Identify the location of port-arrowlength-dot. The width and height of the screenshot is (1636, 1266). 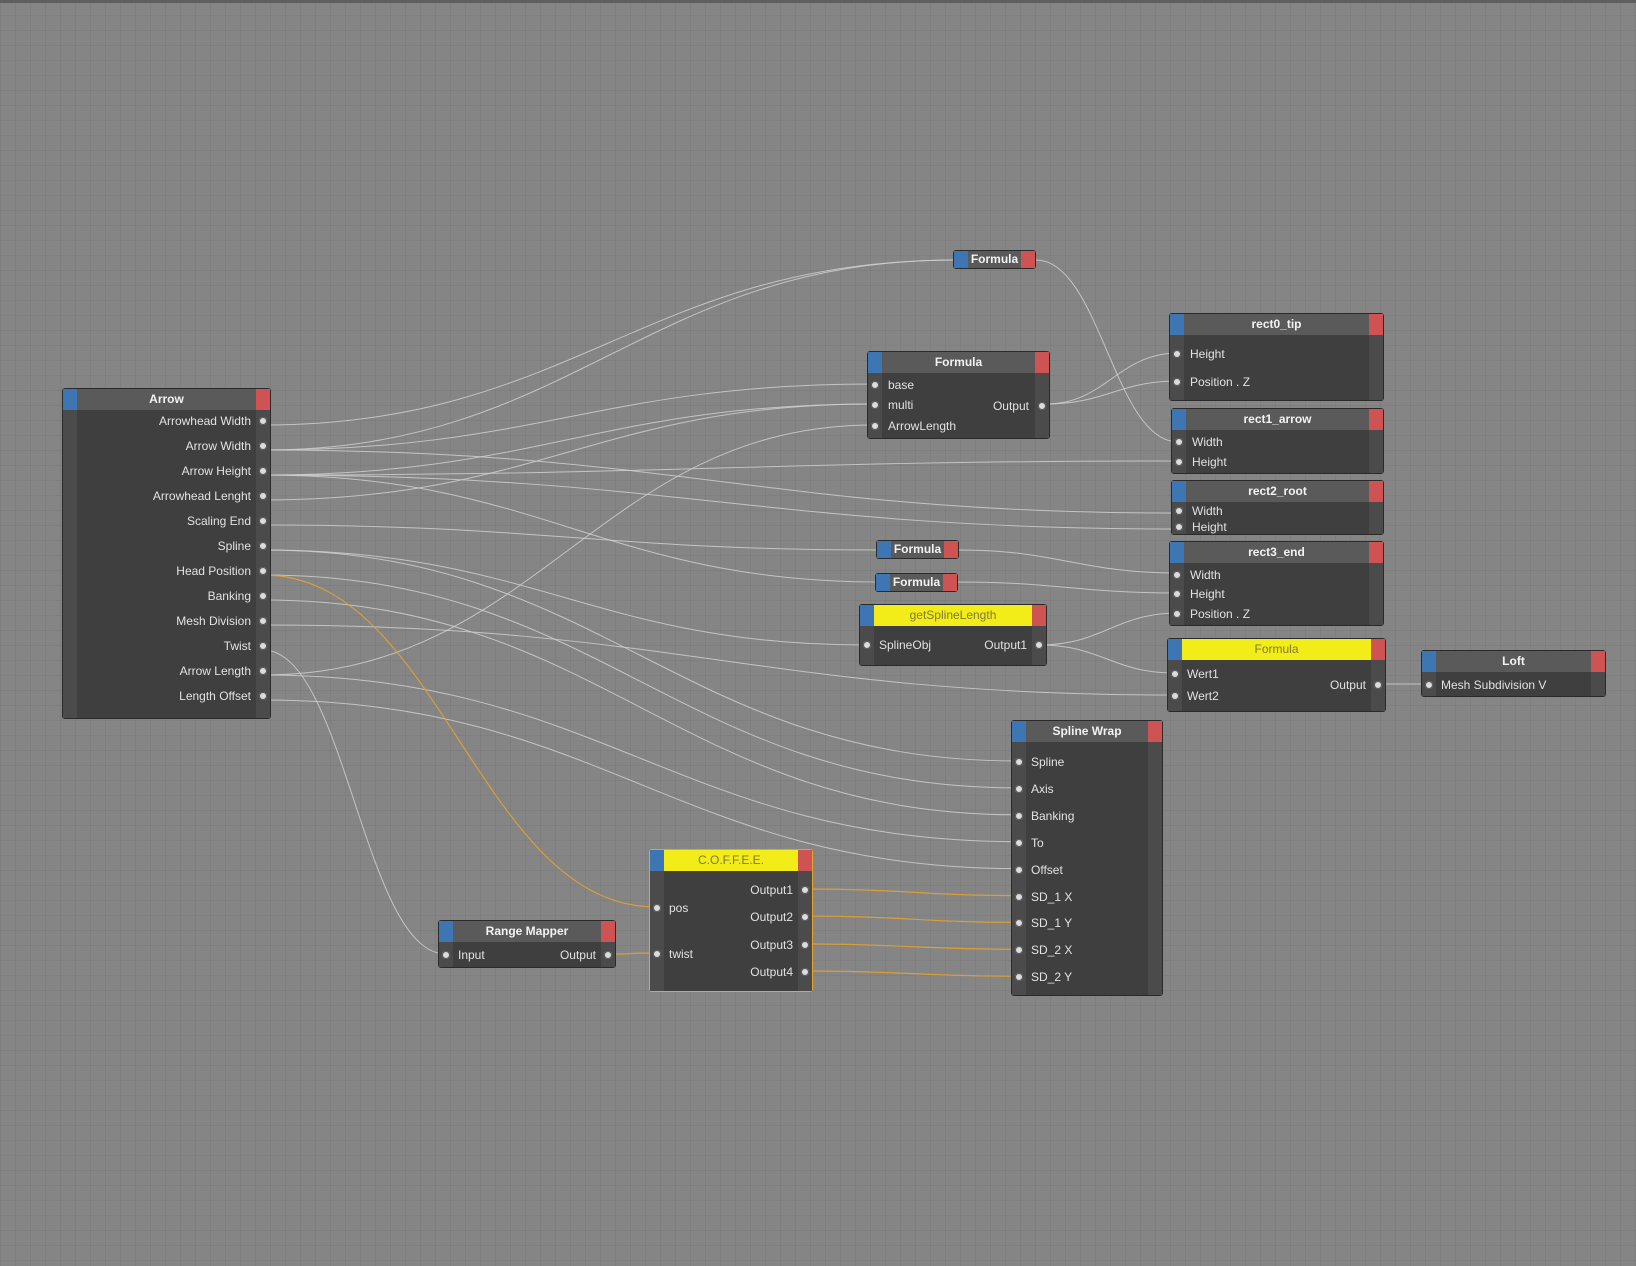
(875, 426).